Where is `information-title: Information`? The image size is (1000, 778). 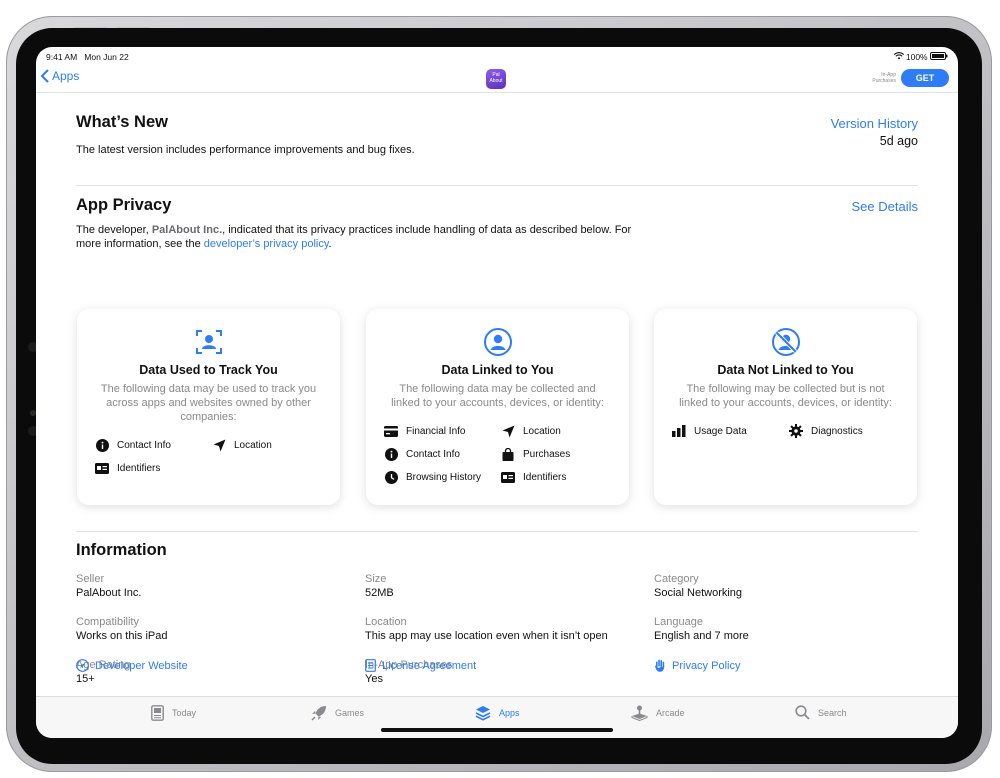 information-title: Information is located at coordinates (121, 550).